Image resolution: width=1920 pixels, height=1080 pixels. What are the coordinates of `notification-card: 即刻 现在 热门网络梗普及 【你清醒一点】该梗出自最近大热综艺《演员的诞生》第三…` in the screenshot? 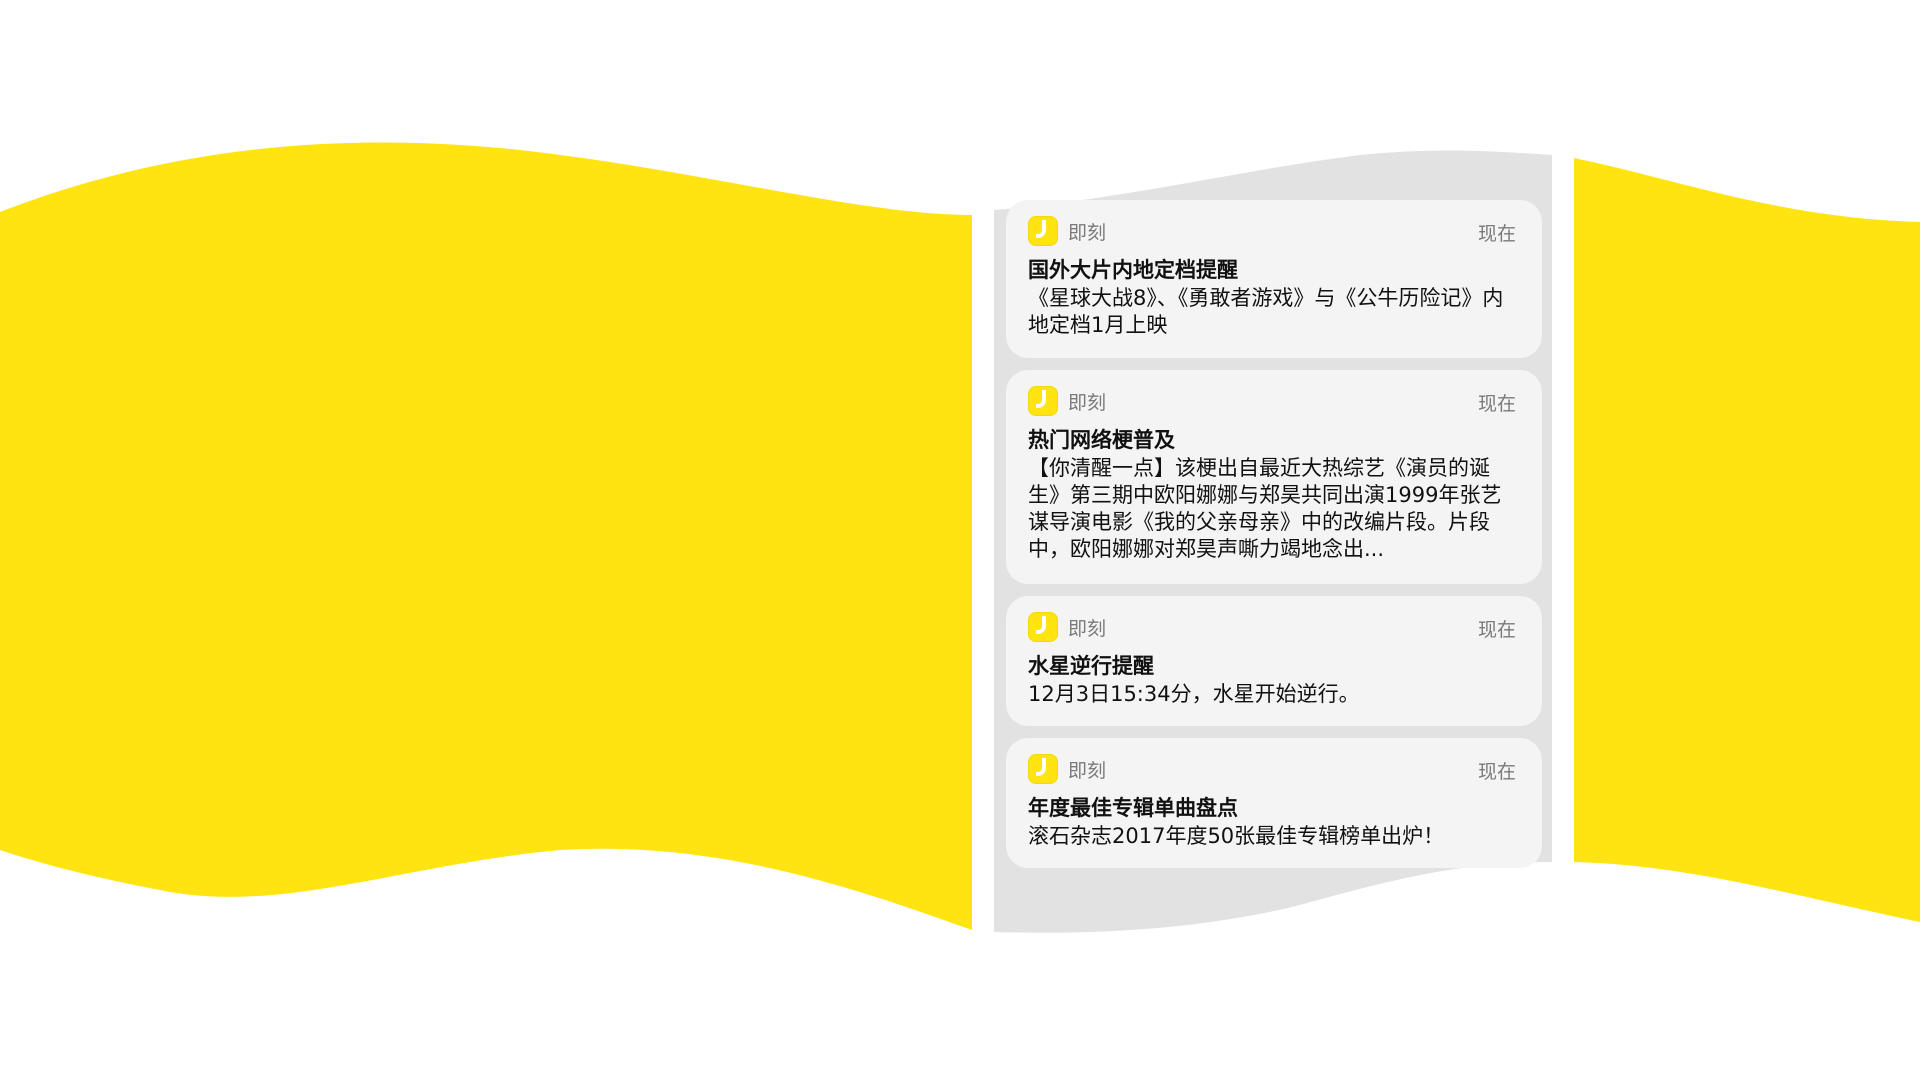 It's located at (1274, 477).